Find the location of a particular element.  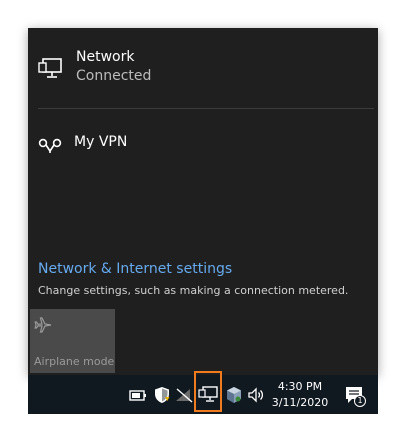

airplane-mode-label: Airplane mode is located at coordinates (74, 361).